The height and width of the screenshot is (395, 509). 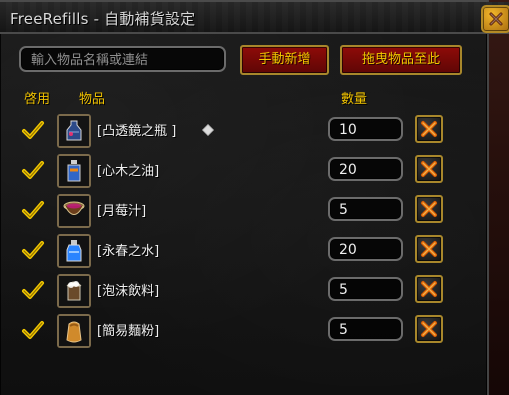 I want to click on flask-icon, so click(x=74, y=131).